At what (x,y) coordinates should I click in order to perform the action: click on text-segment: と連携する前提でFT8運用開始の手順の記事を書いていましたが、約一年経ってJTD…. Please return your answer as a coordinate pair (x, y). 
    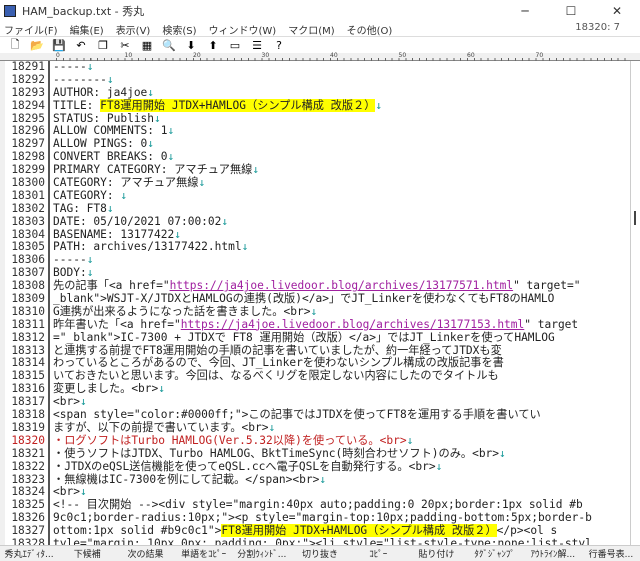
    Looking at the image, I should click on (277, 350).